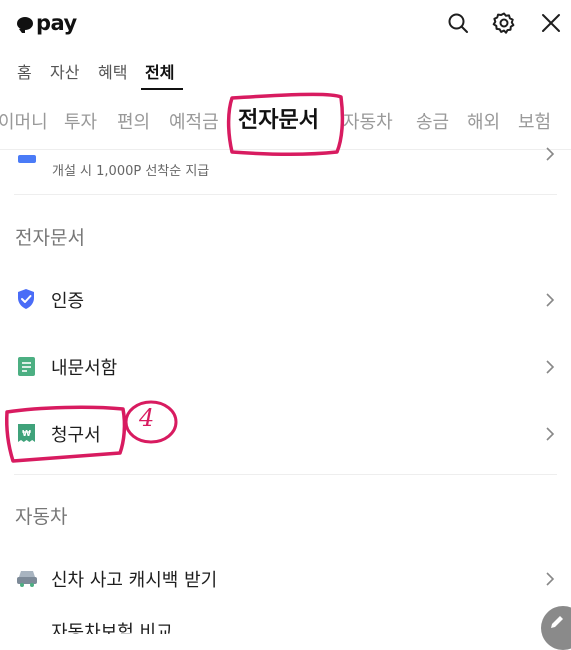 Image resolution: width=571 pixels, height=650 pixels. What do you see at coordinates (285, 623) in the screenshot?
I see `list-item-car-insurance: 자동차보험 비교` at bounding box center [285, 623].